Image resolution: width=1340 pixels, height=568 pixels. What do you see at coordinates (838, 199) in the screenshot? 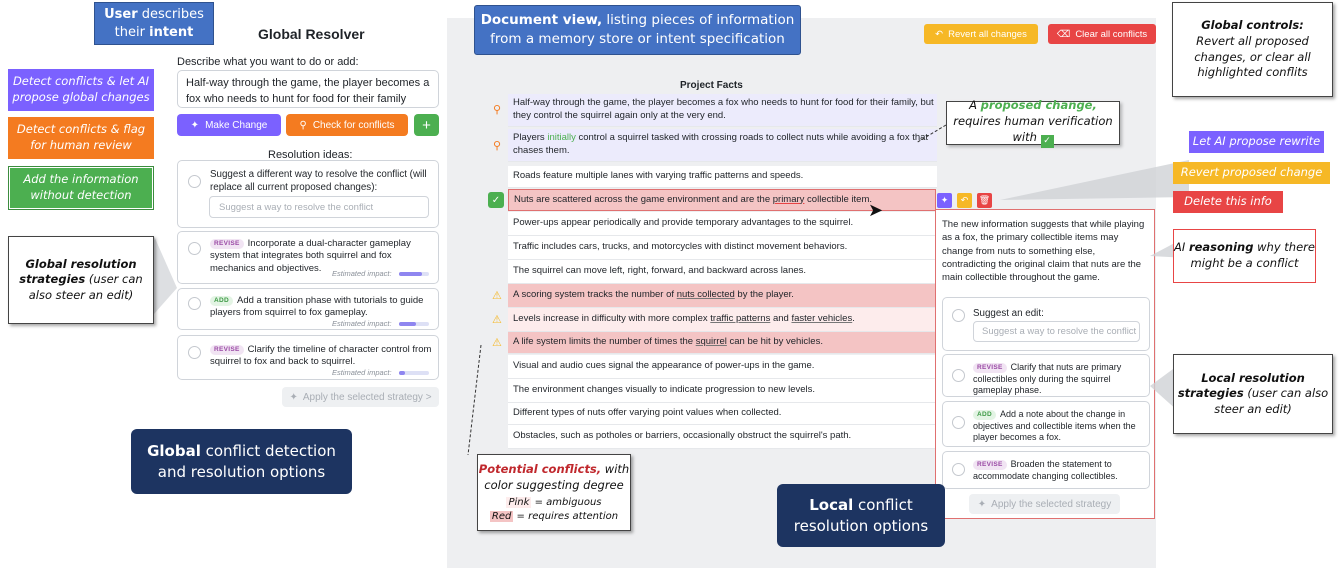
I see `fact-text-post: collectible item.` at bounding box center [838, 199].